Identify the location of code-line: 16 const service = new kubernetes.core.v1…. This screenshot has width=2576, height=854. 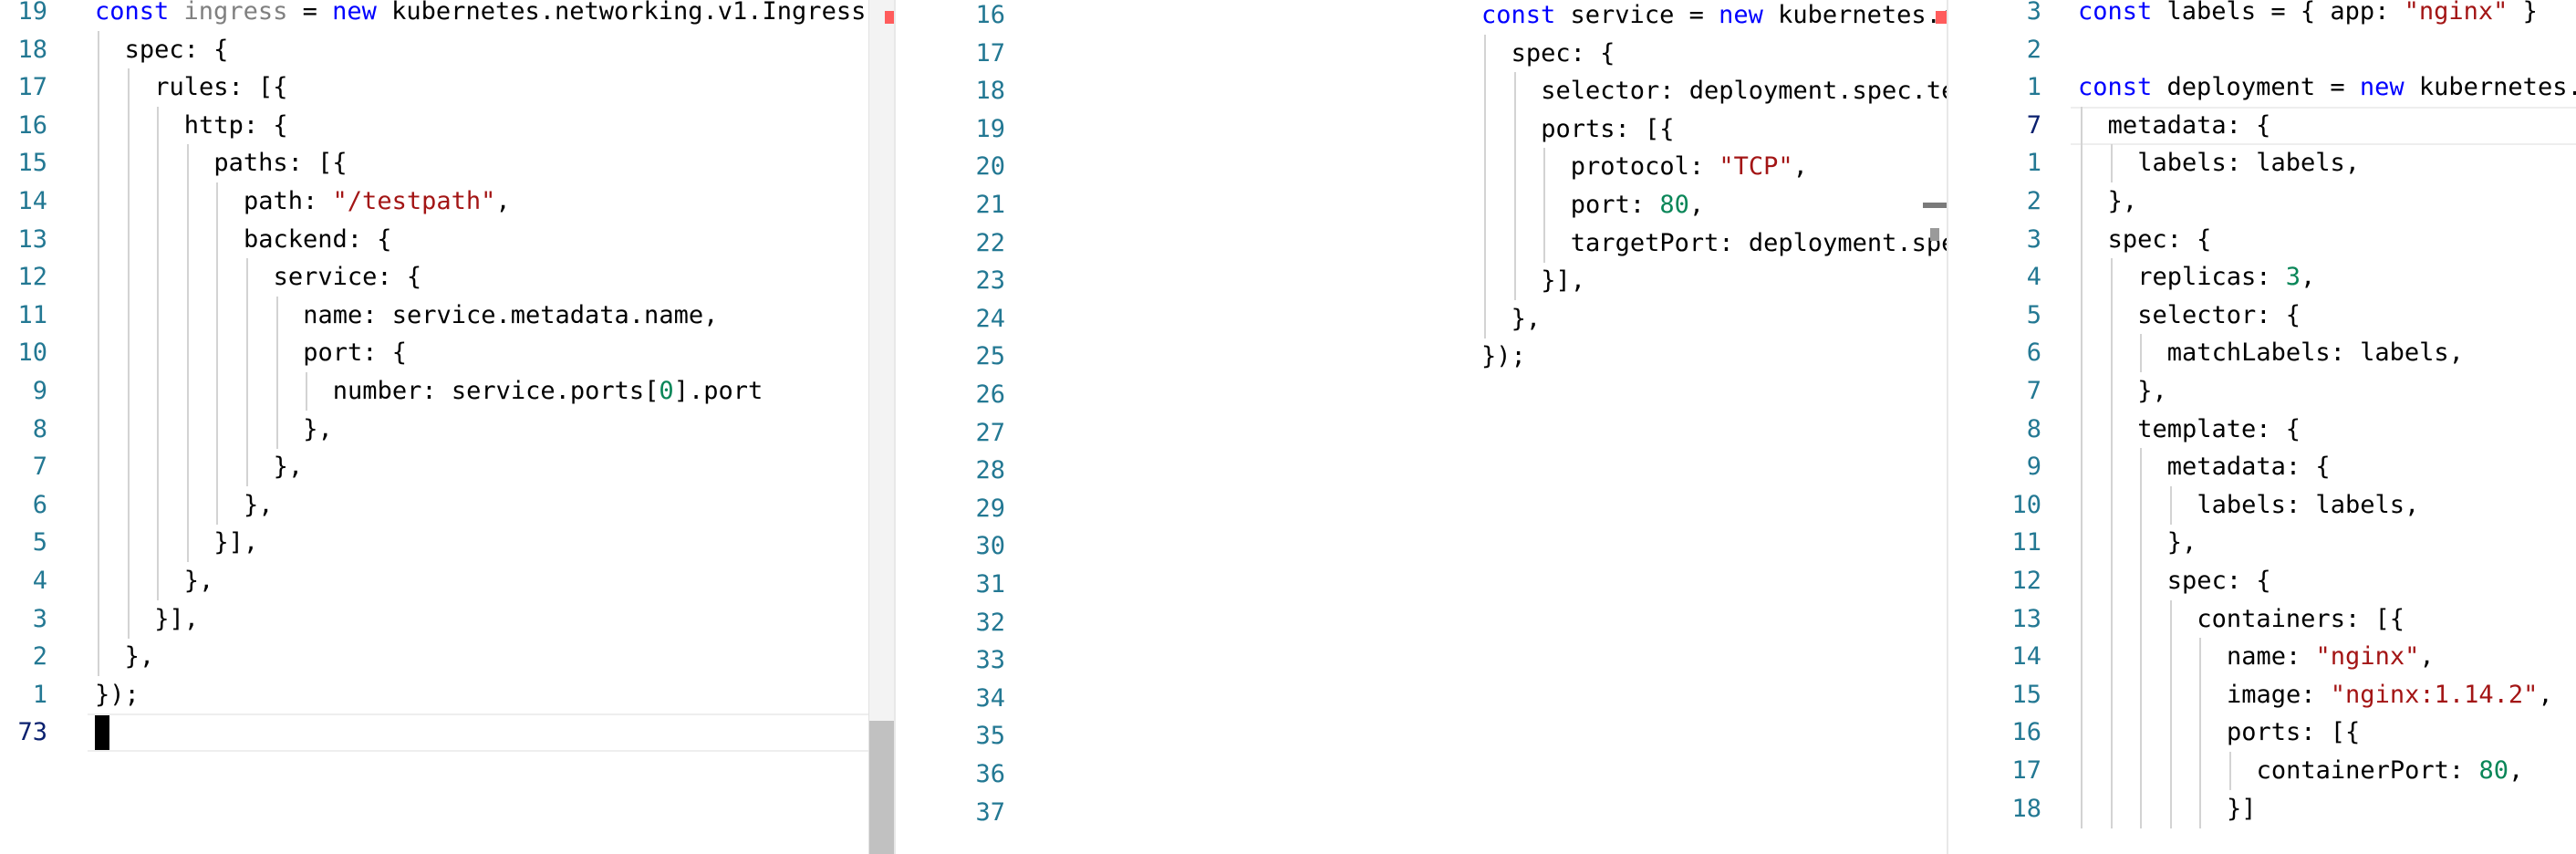
(1422, 18).